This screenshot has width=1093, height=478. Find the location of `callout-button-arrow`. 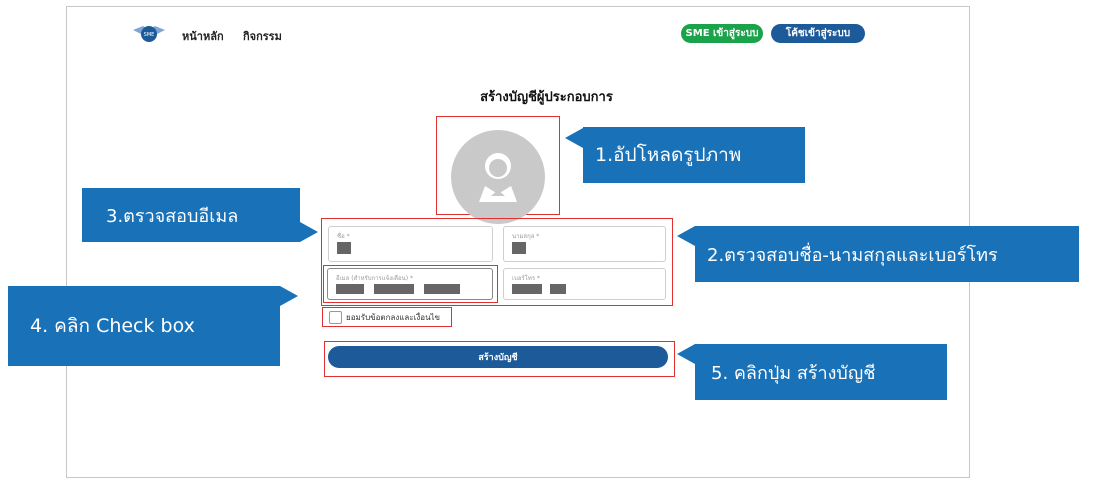

callout-button-arrow is located at coordinates (686, 354).